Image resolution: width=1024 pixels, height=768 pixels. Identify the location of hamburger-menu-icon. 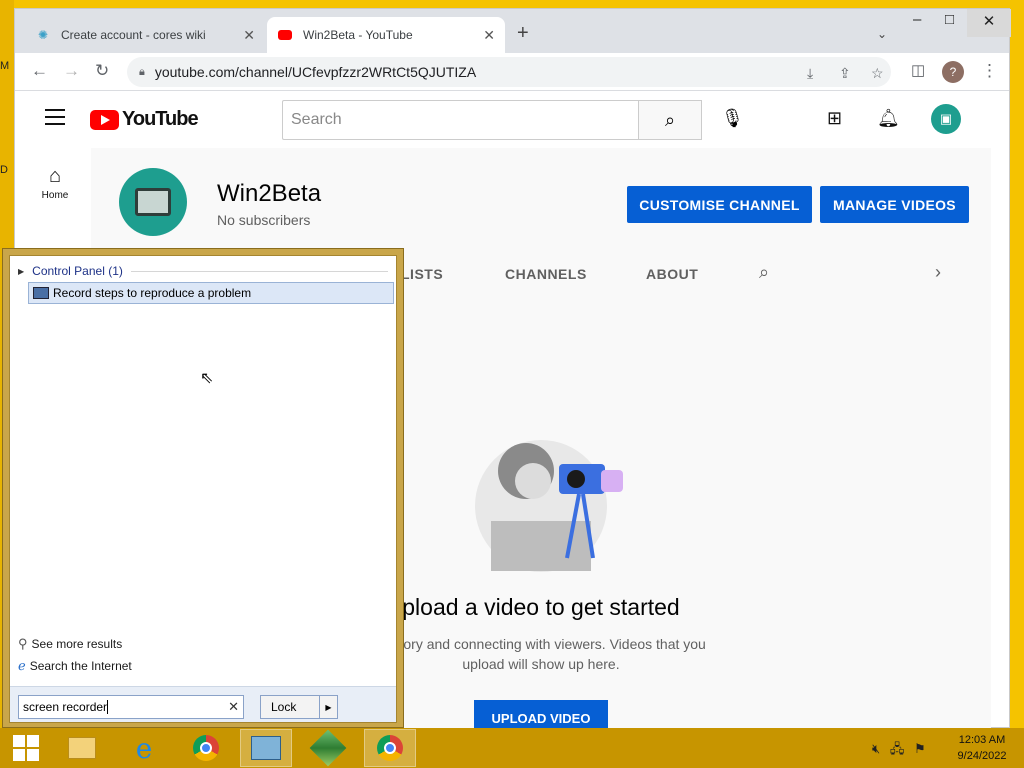
(55, 117).